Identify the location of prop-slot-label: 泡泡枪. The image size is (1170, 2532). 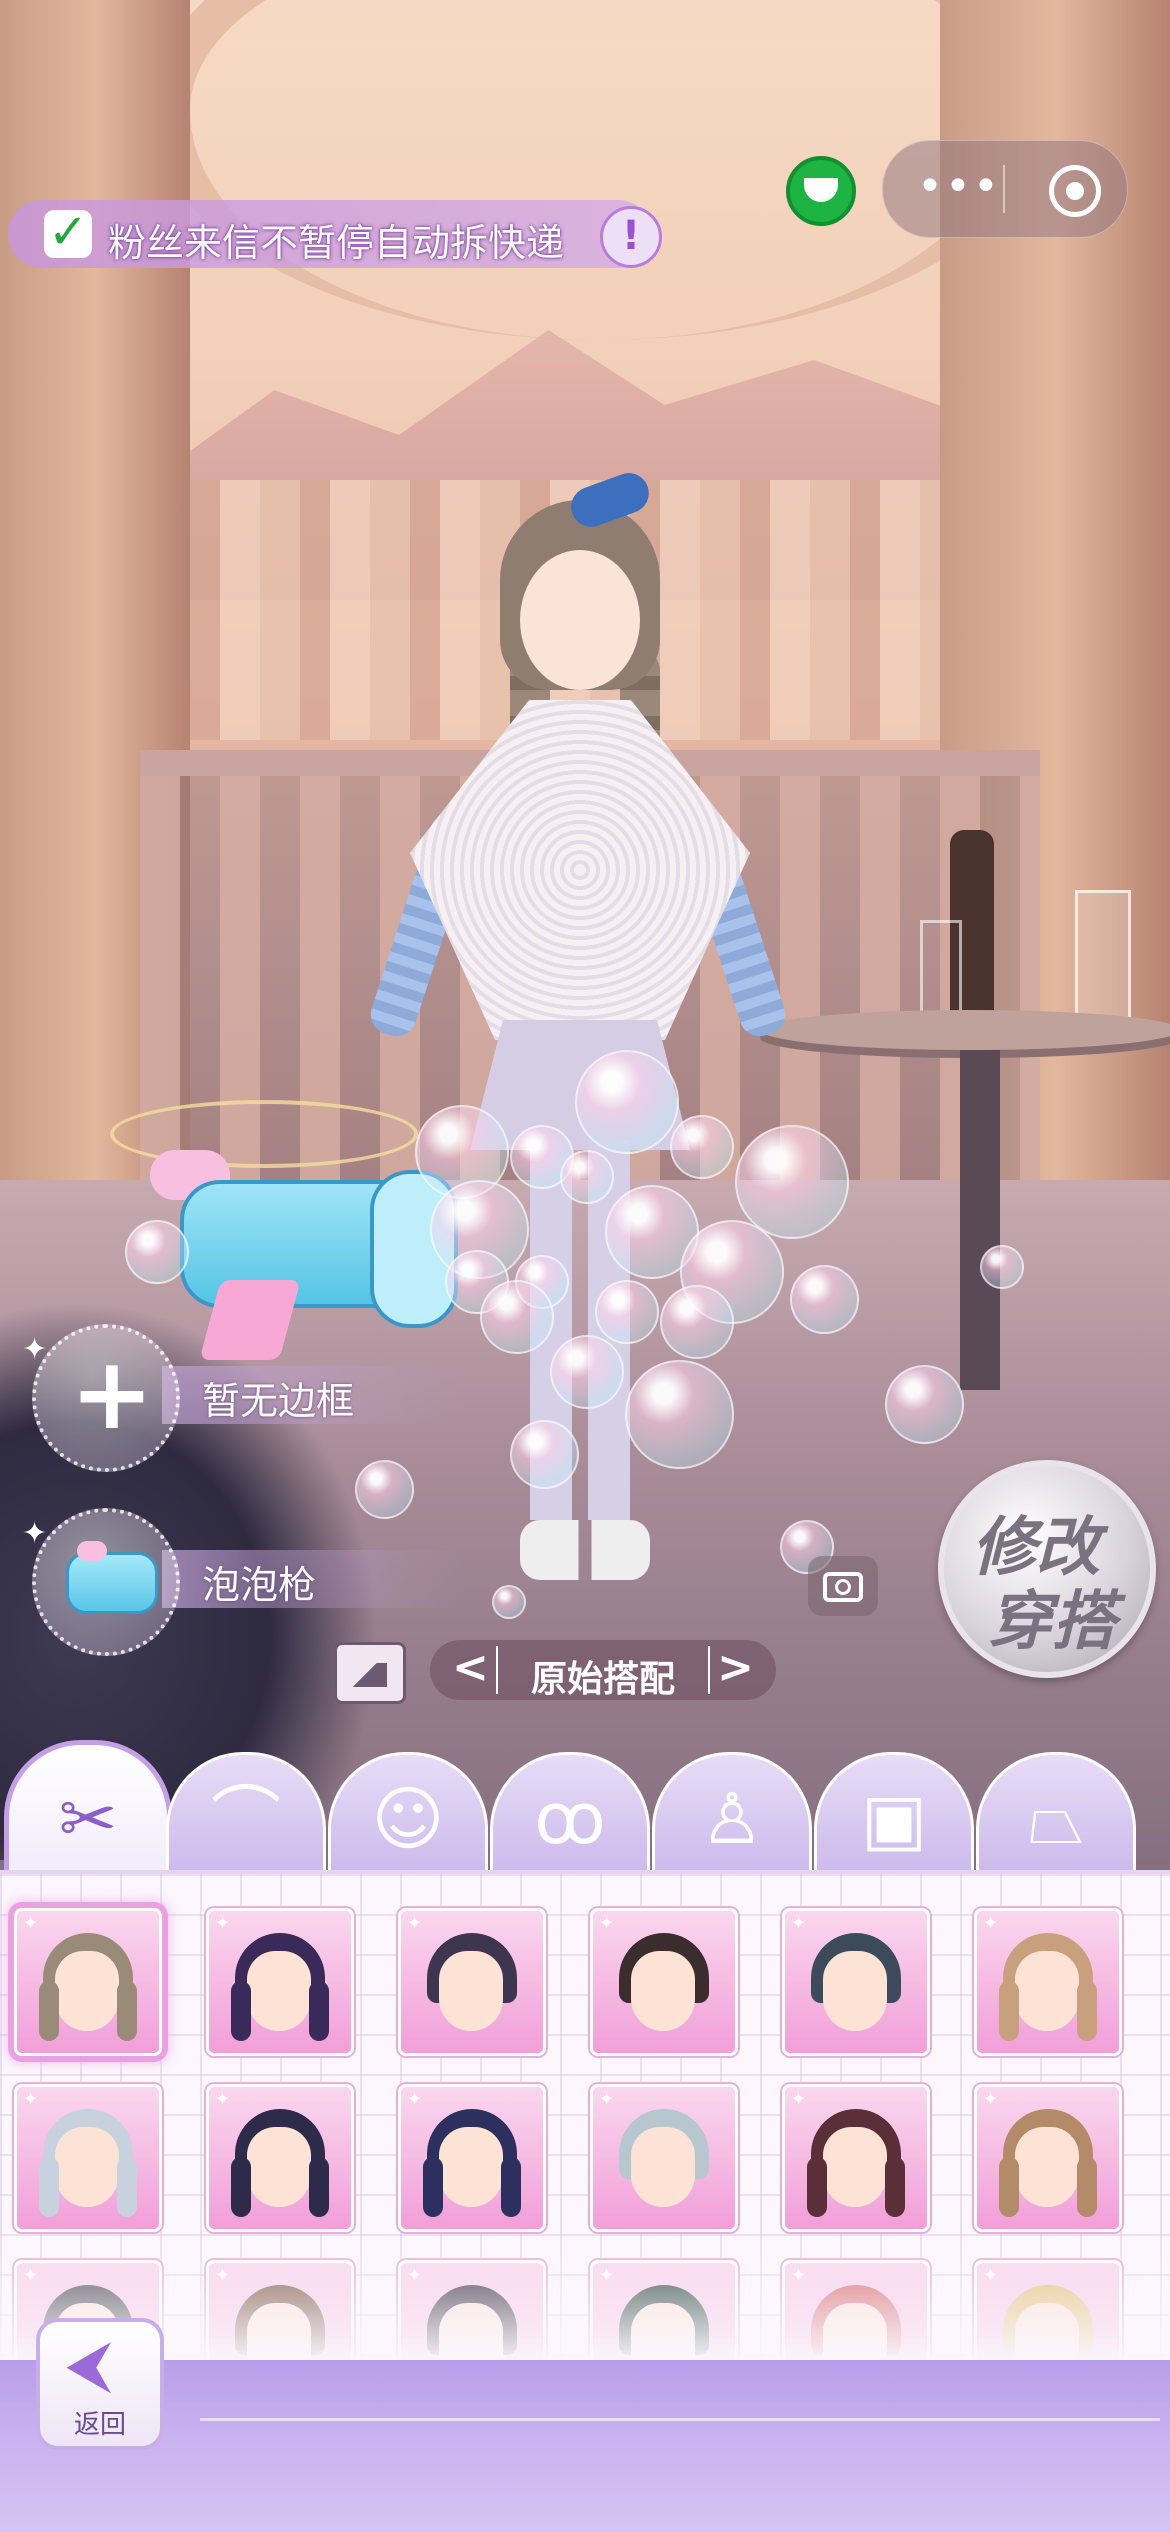
(259, 1585).